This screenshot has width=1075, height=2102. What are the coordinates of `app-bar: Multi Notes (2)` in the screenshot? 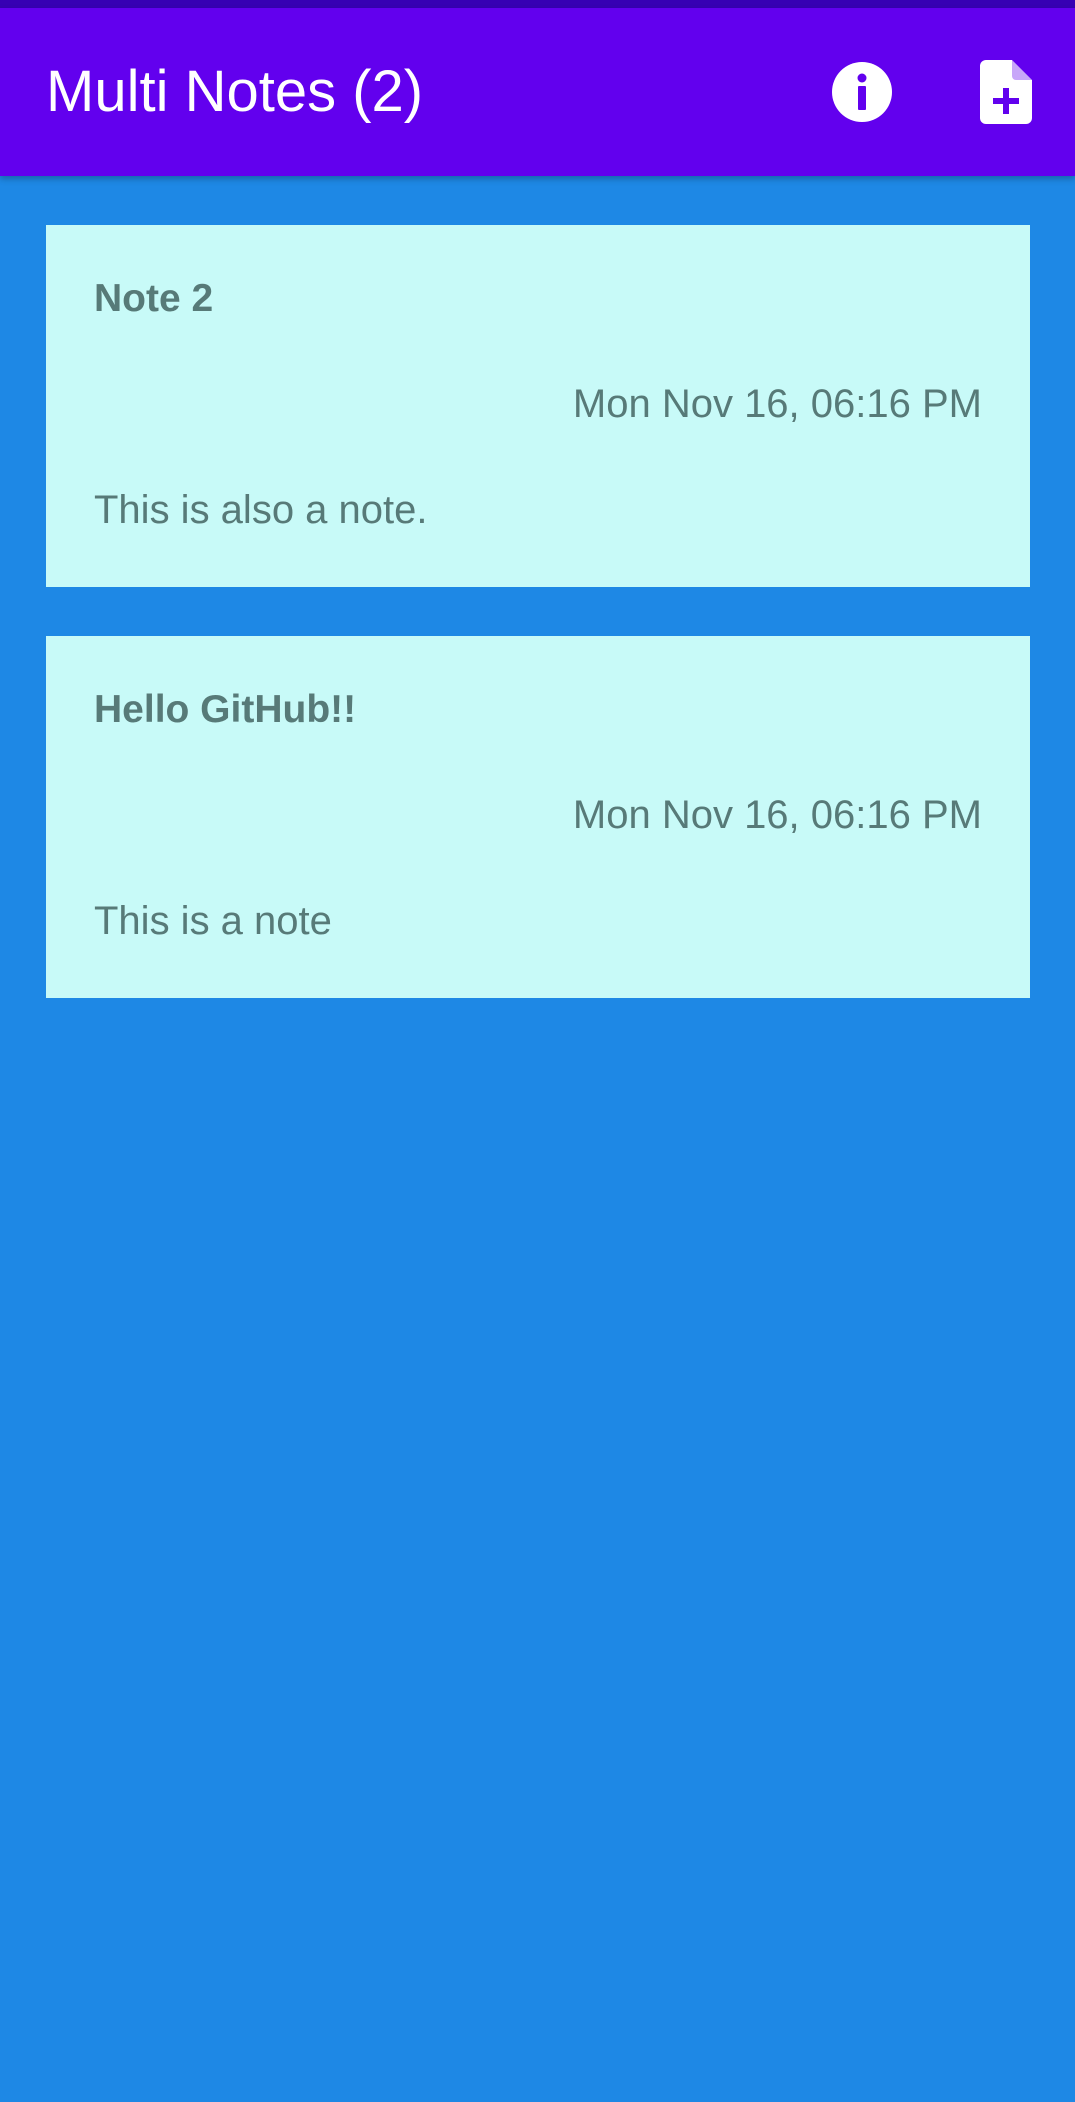 It's located at (537, 92).